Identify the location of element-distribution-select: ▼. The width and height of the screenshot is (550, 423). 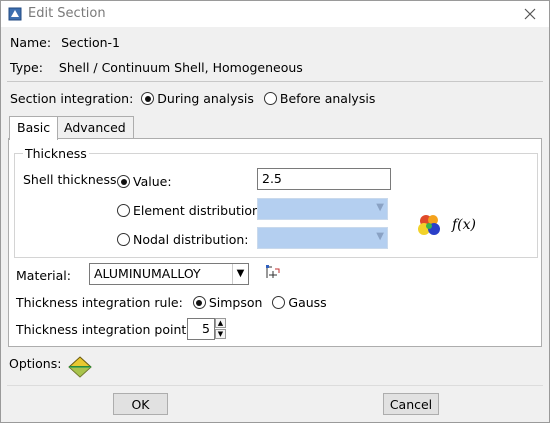
(322, 209).